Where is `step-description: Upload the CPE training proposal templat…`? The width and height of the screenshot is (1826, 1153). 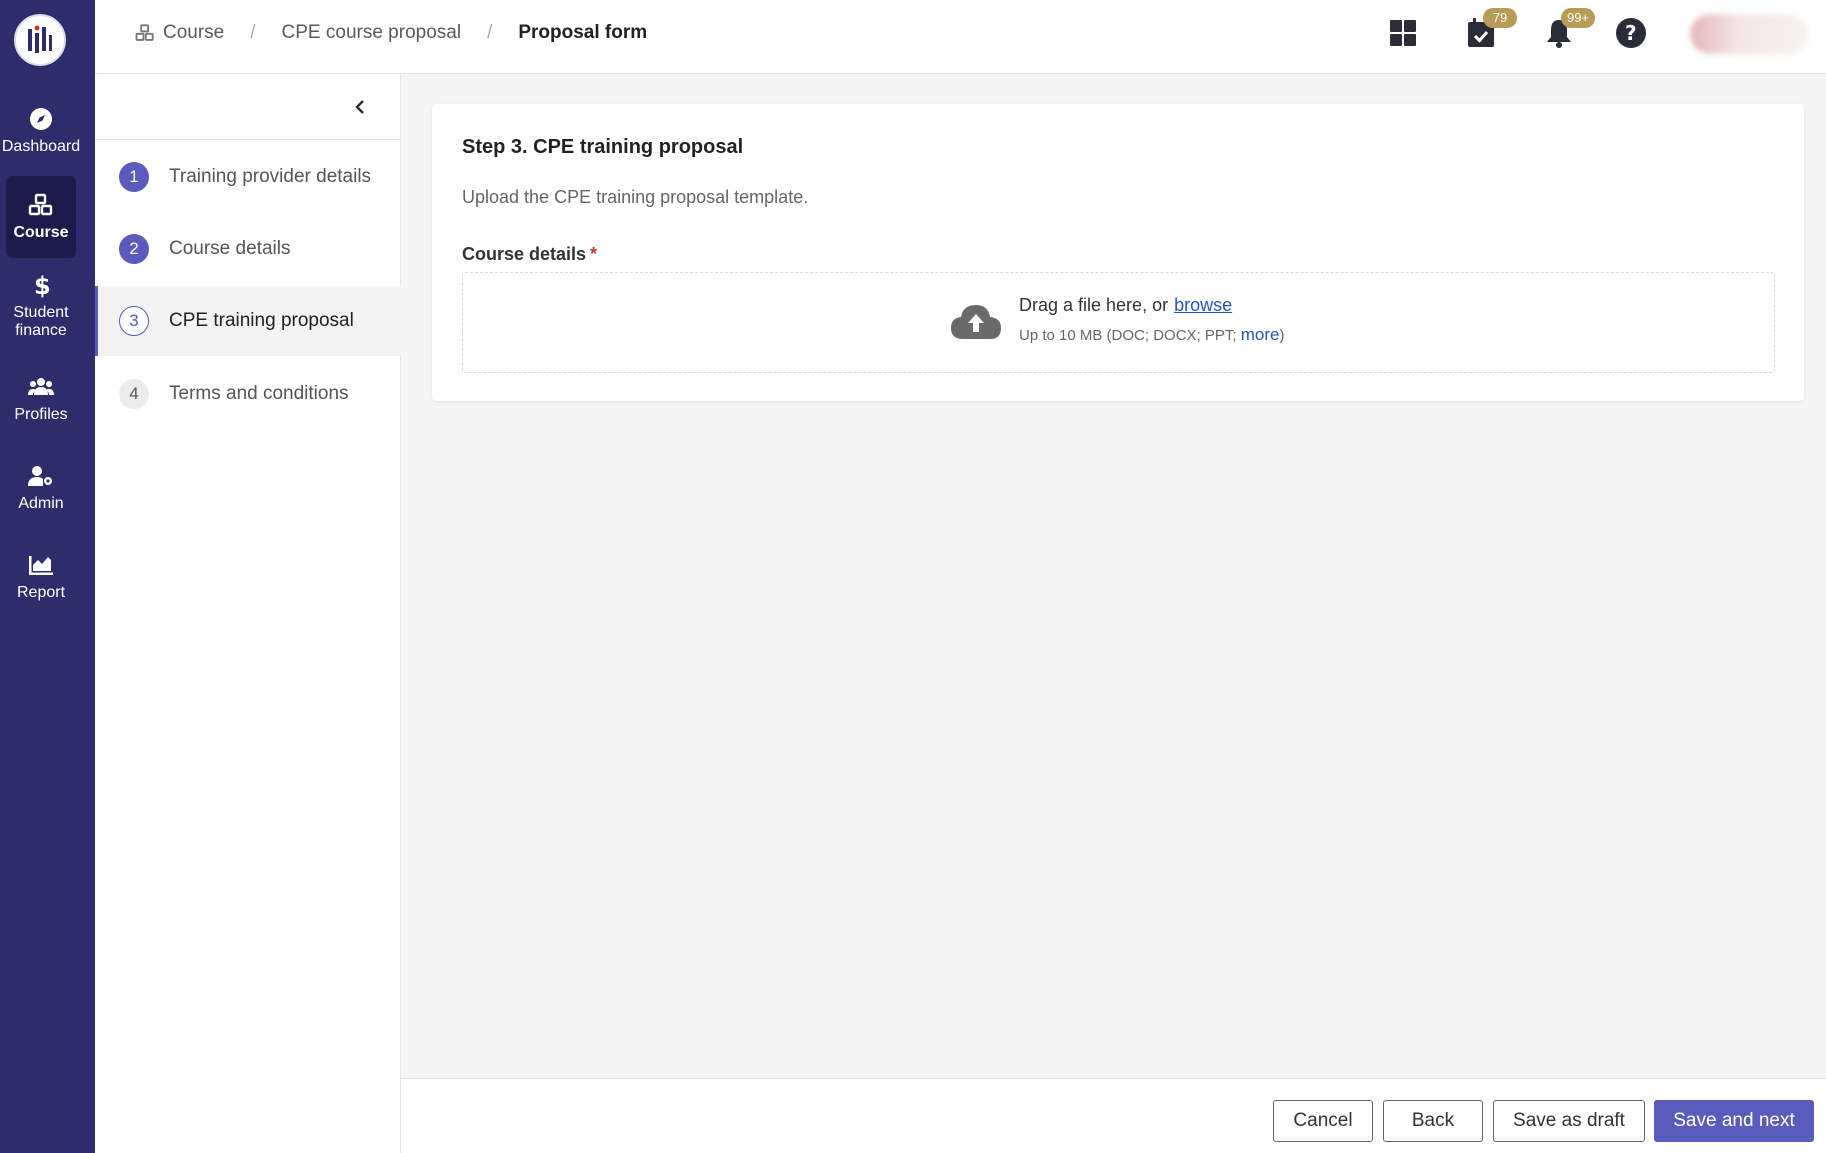
step-description: Upload the CPE training proposal templat… is located at coordinates (635, 197).